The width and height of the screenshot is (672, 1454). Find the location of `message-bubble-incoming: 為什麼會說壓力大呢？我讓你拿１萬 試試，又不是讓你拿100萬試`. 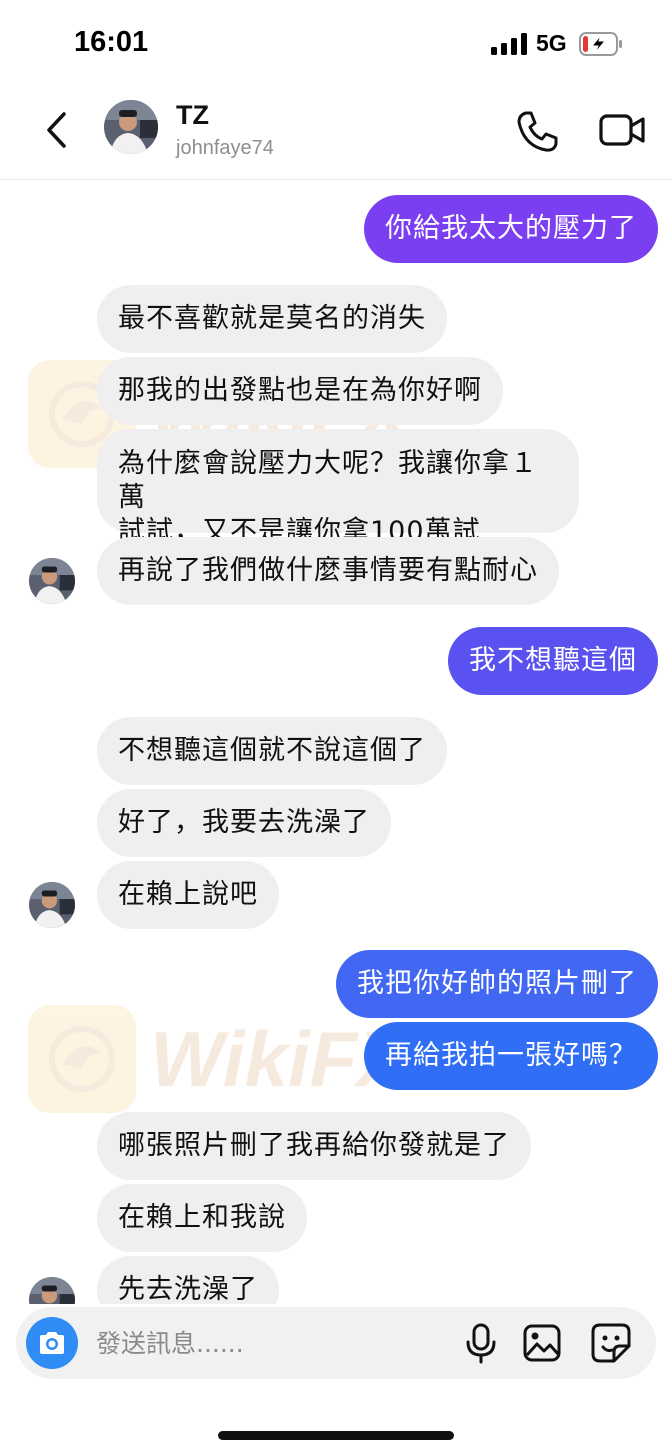

message-bubble-incoming: 為什麼會說壓力大呢？我讓你拿１萬 試試，又不是讓你拿100萬試 is located at coordinates (338, 488).